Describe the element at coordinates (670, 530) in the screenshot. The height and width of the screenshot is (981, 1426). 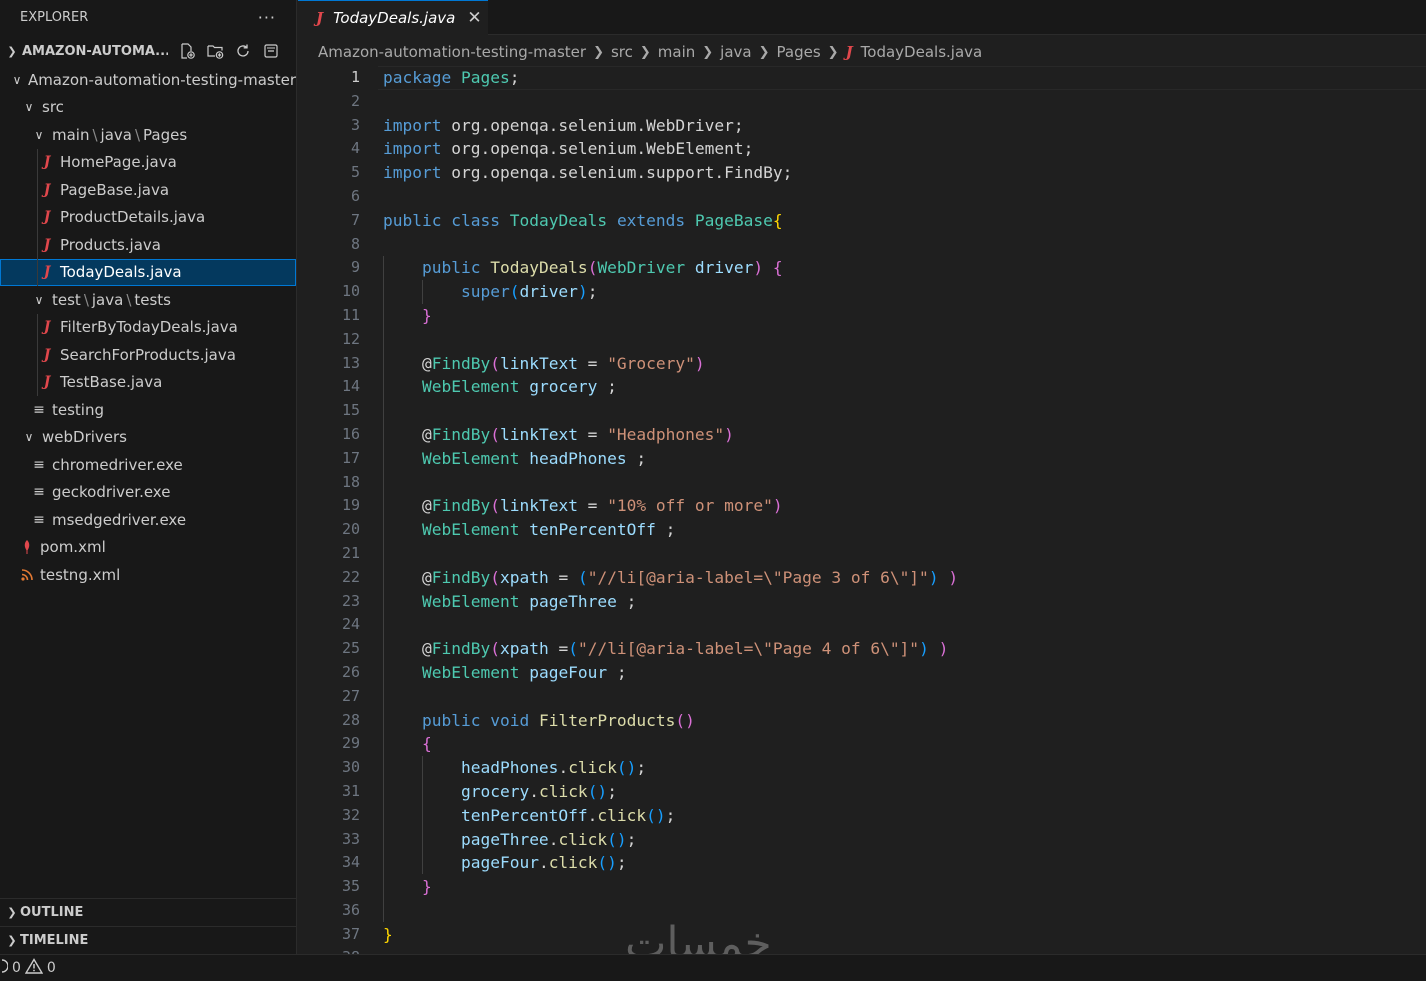
I see `code-line: WebElement tenPercentOff ;` at that location.